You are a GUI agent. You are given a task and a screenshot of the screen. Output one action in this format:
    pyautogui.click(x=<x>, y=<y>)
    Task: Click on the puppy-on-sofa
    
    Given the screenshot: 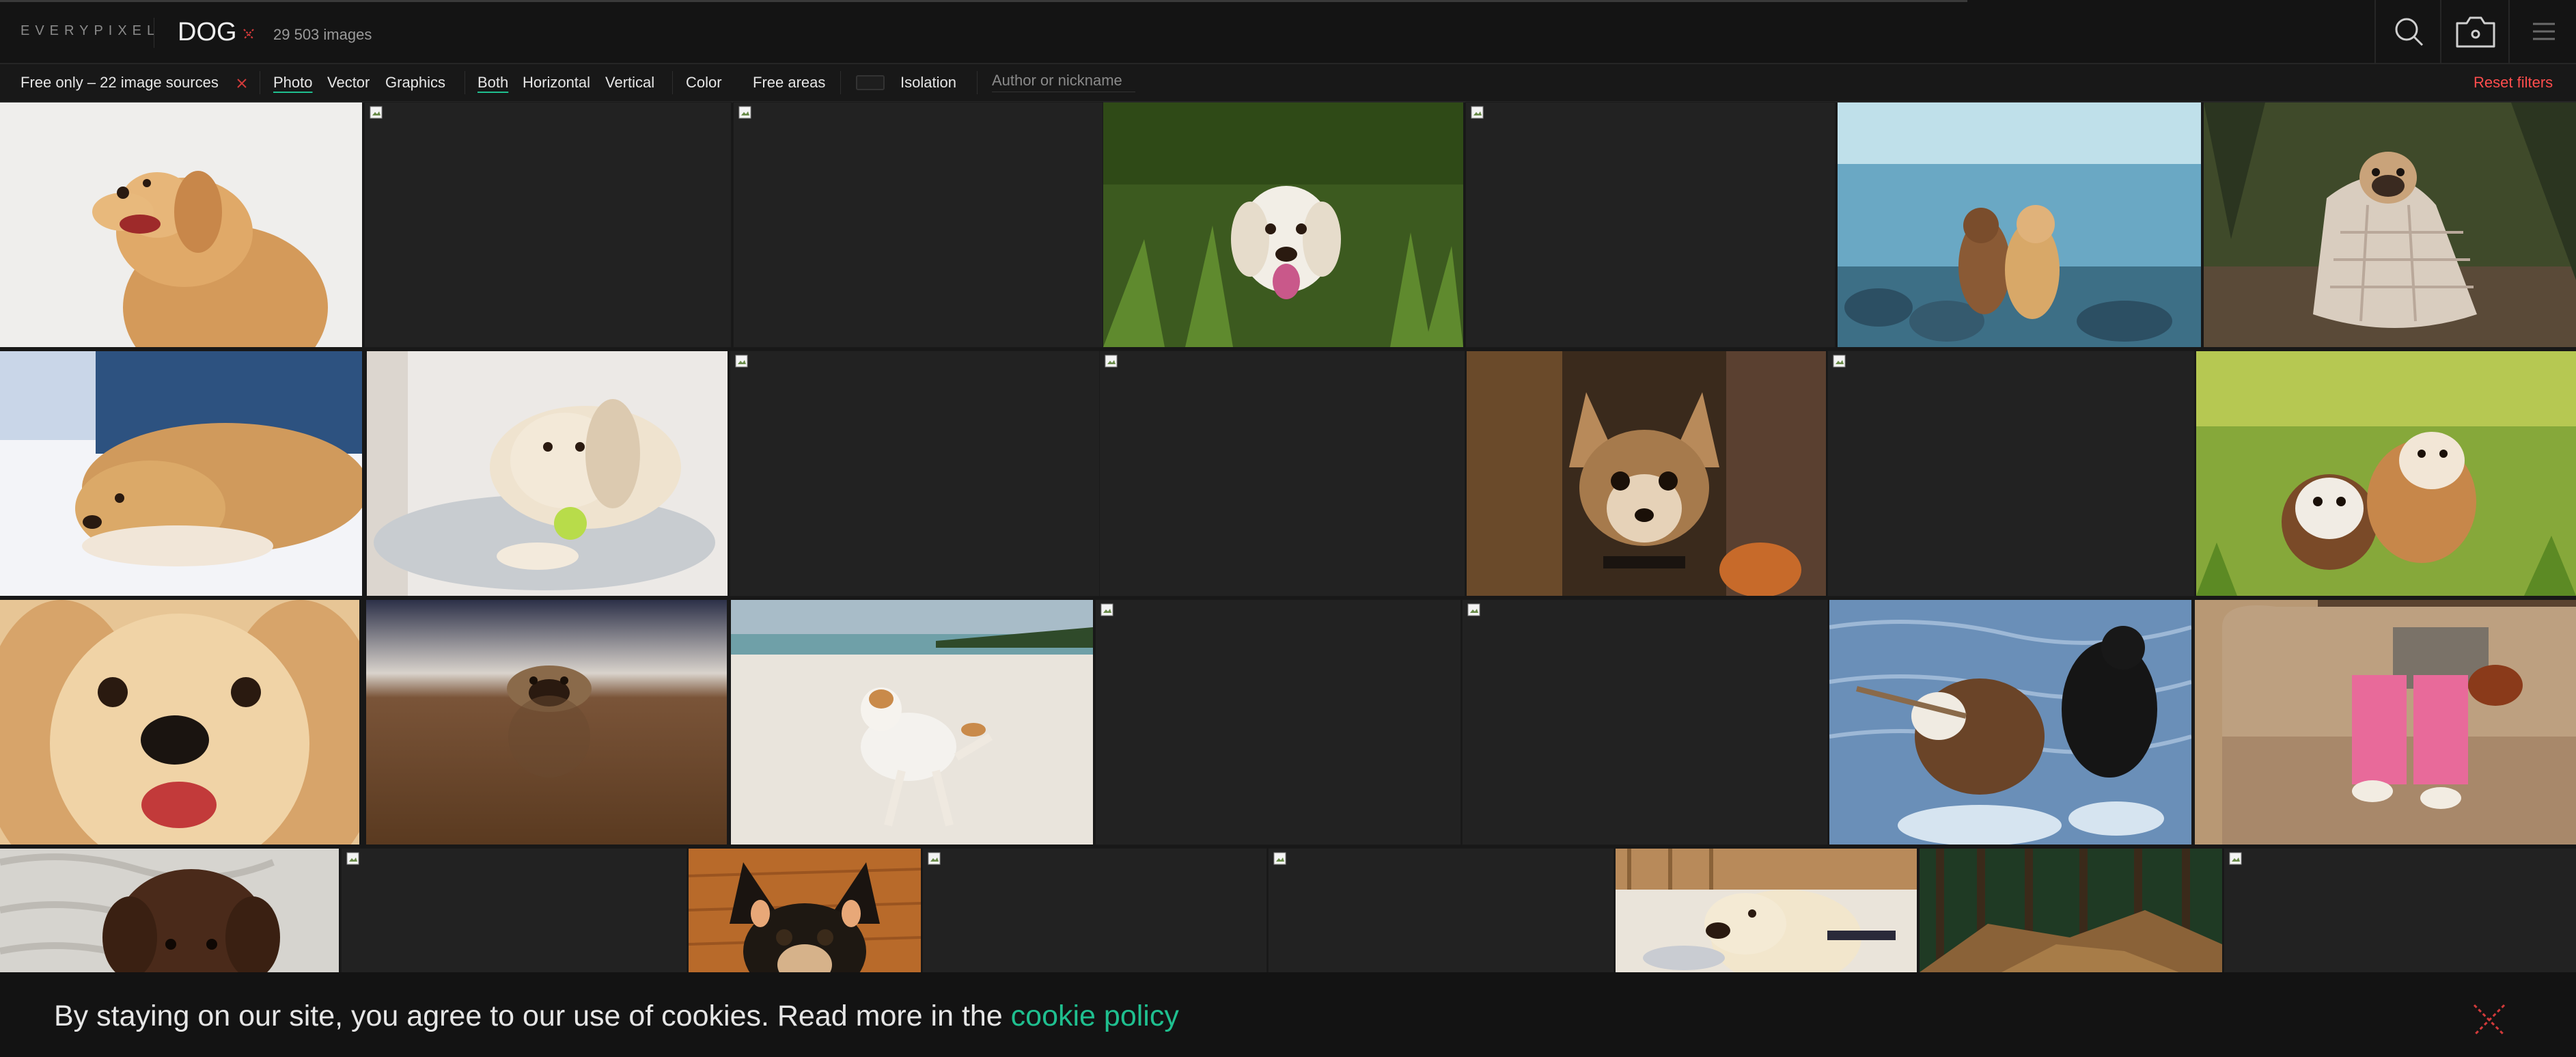 What is the action you would take?
    pyautogui.click(x=2386, y=722)
    